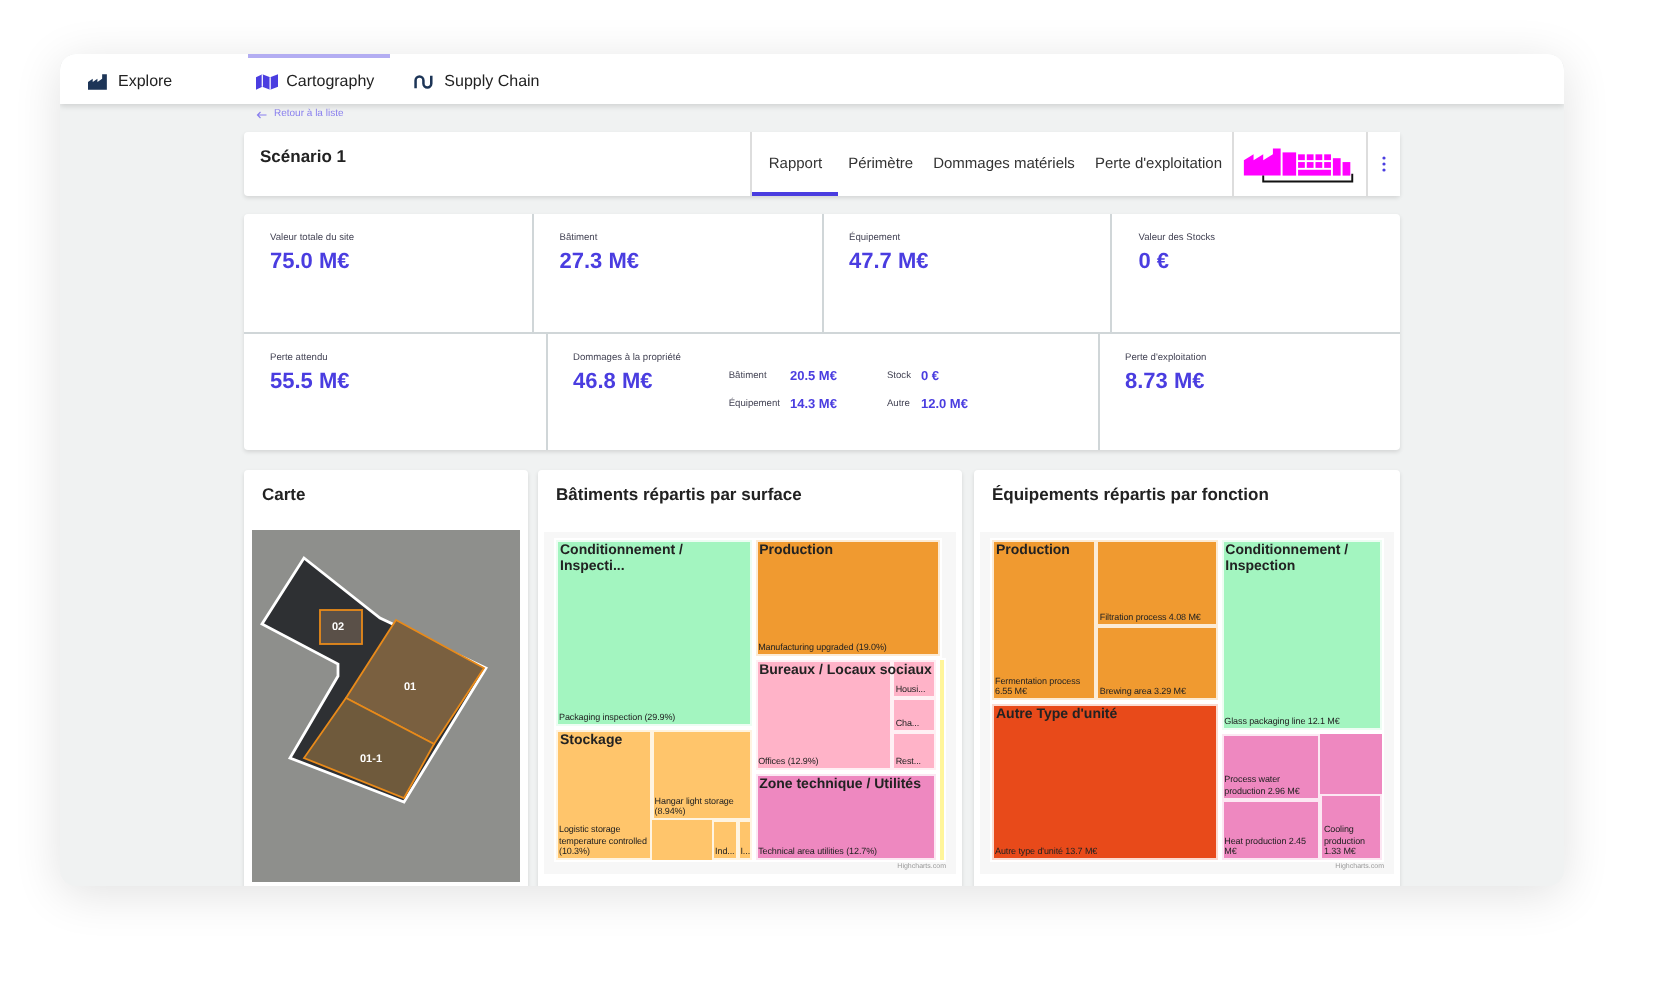 The width and height of the screenshot is (1664, 990). Describe the element at coordinates (890, 262) in the screenshot. I see `kpi-value: 47.7 M€` at that location.